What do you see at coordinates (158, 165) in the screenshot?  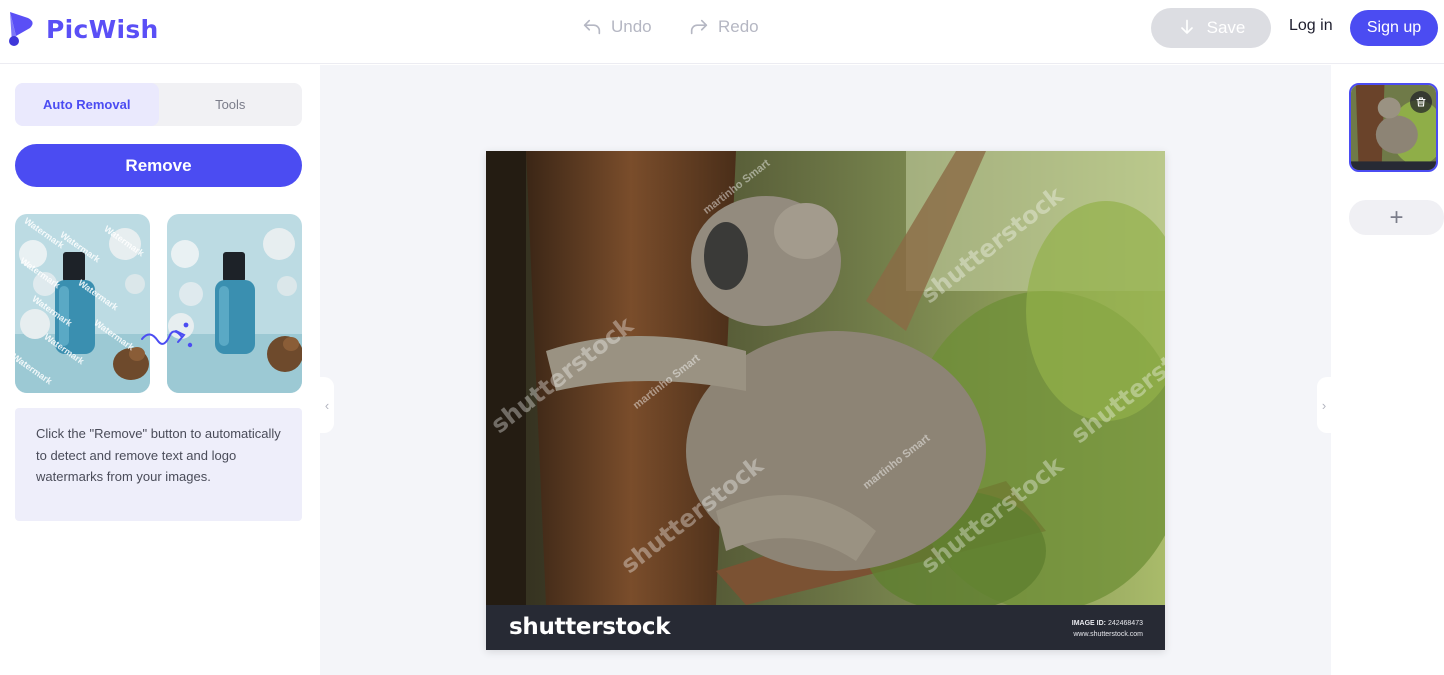 I see `remove-button: Remove` at bounding box center [158, 165].